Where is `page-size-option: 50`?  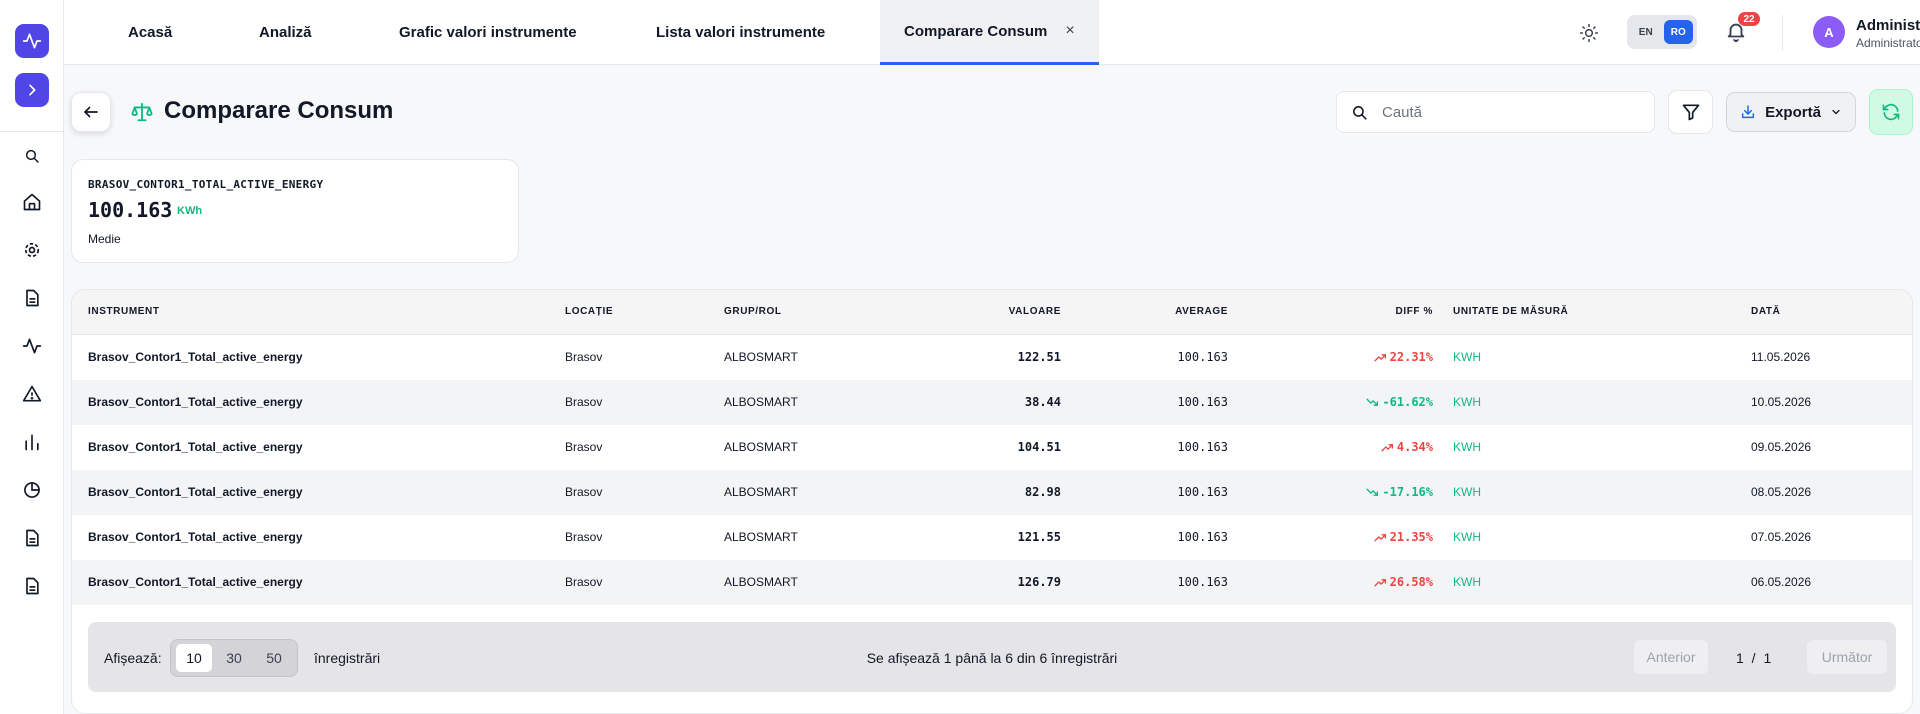
page-size-option: 50 is located at coordinates (274, 658).